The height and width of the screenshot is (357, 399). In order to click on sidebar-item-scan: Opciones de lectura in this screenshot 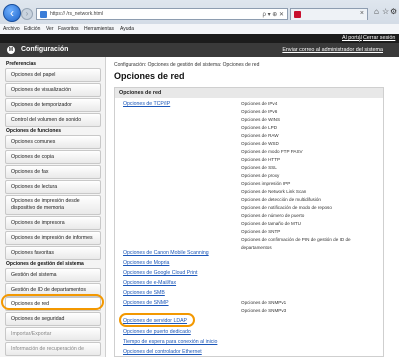, I will do `click(53, 187)`.